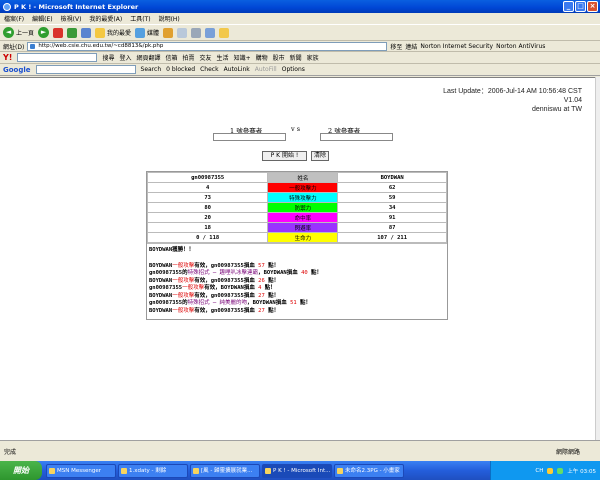 This screenshot has height=480, width=600. I want to click on favorites-button: 我的最愛, so click(113, 32).